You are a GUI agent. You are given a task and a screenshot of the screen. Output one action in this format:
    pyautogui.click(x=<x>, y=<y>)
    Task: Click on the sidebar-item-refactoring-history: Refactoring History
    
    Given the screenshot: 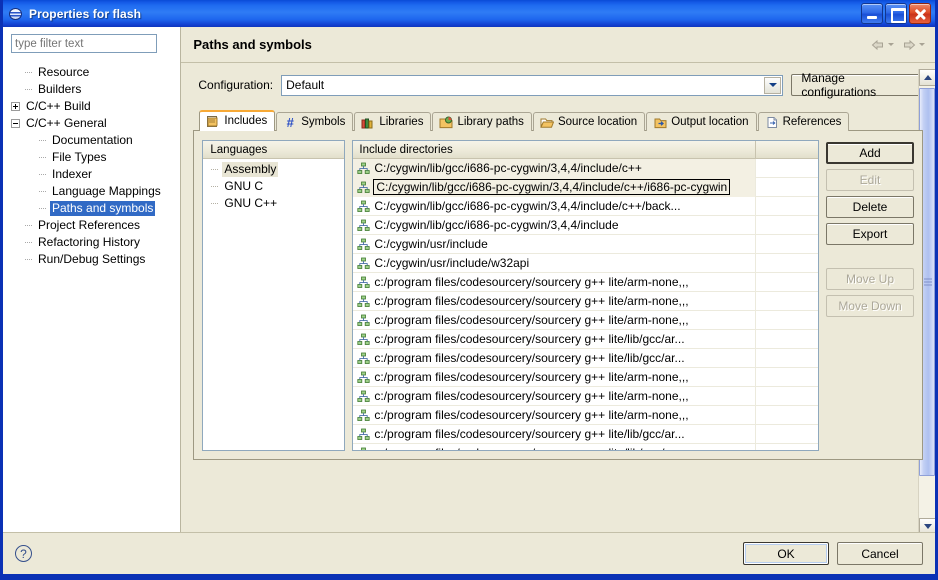 What is the action you would take?
    pyautogui.click(x=92, y=242)
    